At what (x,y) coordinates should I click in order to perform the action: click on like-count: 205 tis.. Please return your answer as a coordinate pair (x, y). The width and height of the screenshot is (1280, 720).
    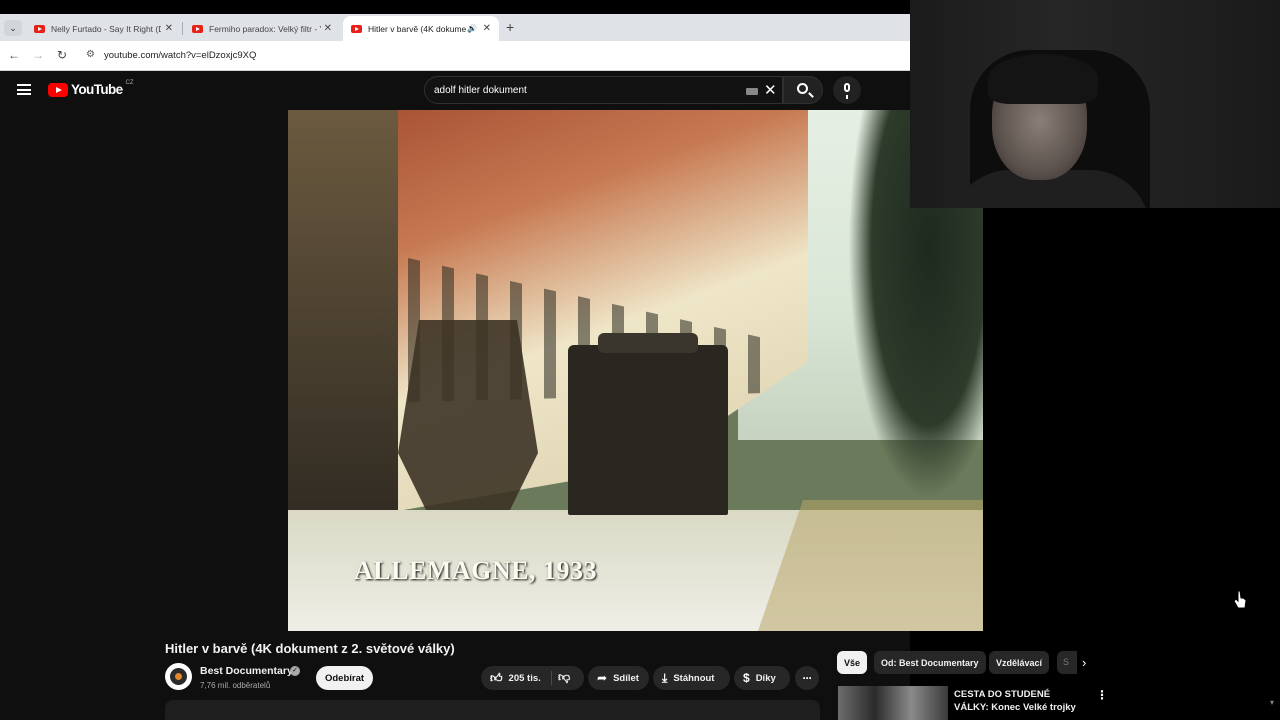
    Looking at the image, I should click on (525, 678).